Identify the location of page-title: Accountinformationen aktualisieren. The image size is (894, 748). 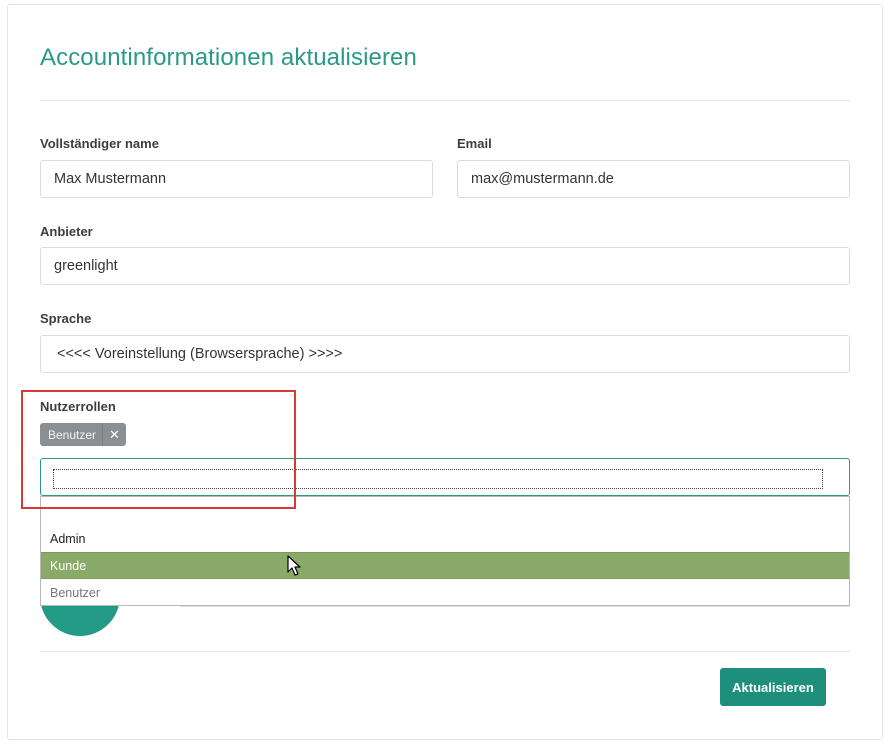
(228, 57).